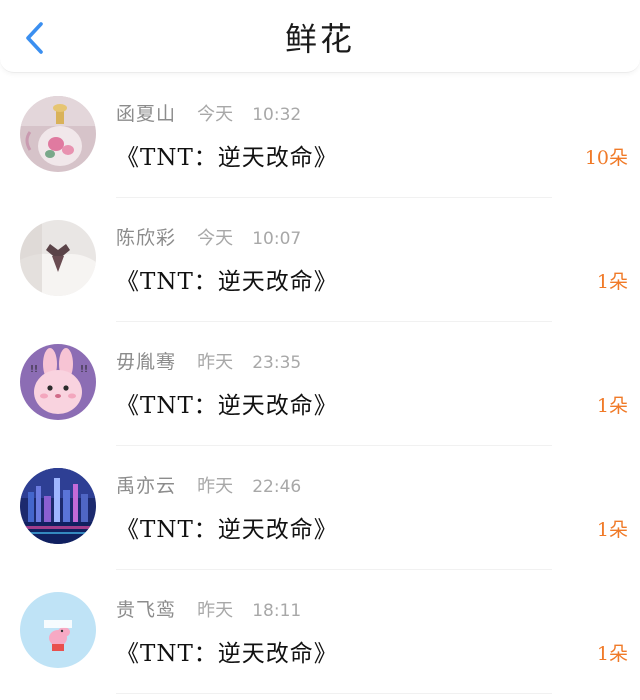  What do you see at coordinates (146, 362) in the screenshot?
I see `user-name: 毋胤骞` at bounding box center [146, 362].